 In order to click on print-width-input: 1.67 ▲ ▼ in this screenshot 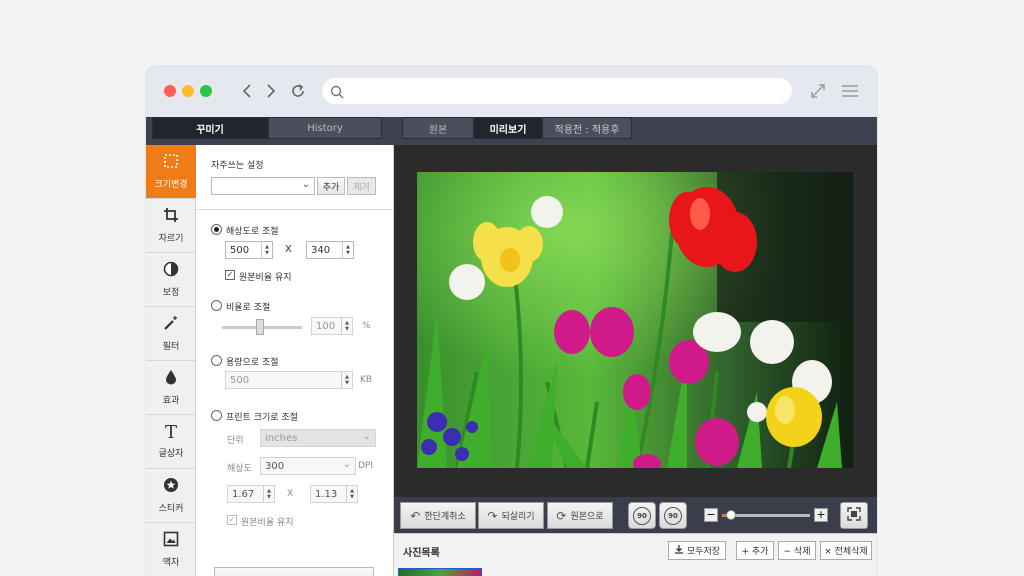, I will do `click(251, 494)`.